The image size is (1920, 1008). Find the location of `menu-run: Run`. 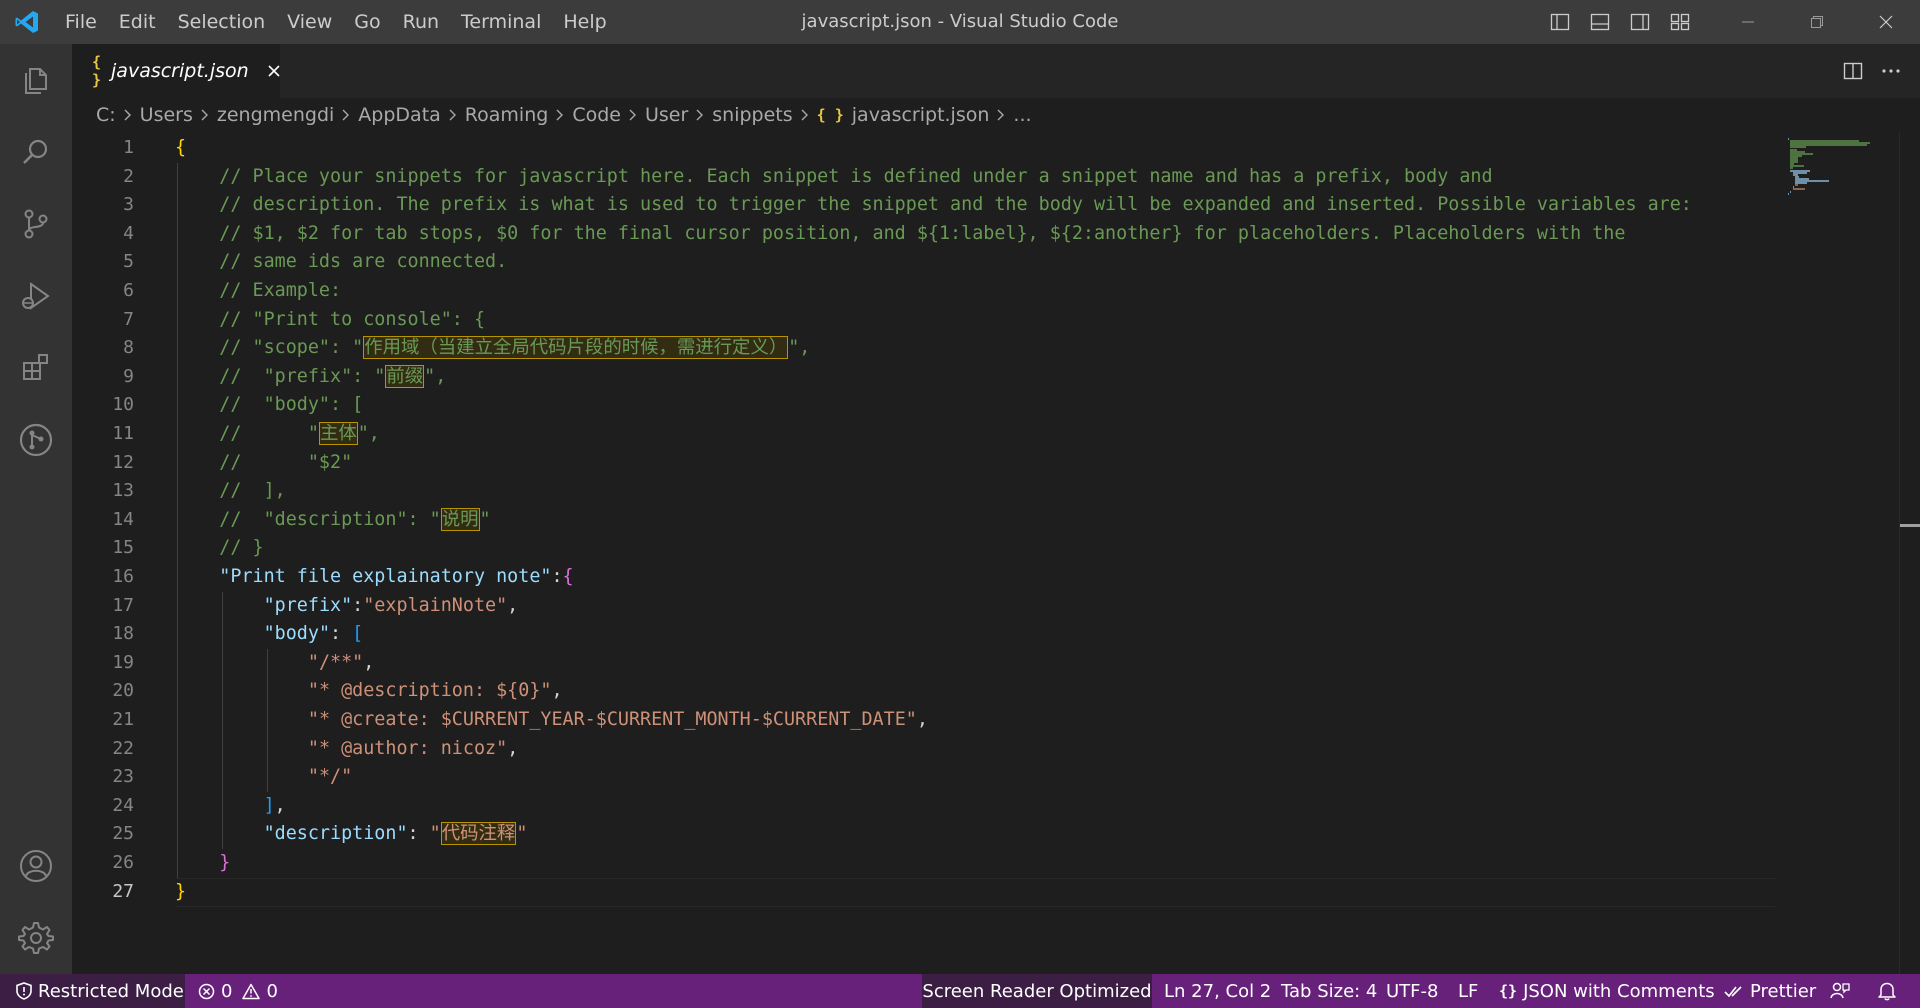

menu-run: Run is located at coordinates (421, 22).